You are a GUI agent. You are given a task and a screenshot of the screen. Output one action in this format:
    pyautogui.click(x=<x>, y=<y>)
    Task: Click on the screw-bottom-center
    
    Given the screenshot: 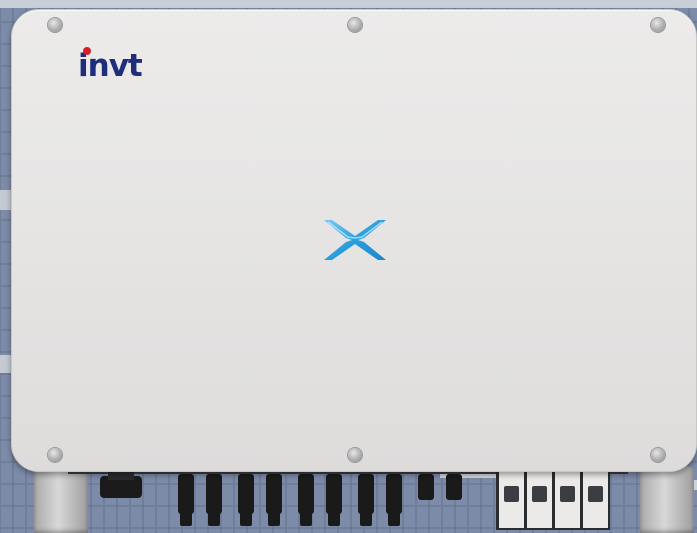 What is the action you would take?
    pyautogui.click(x=355, y=455)
    